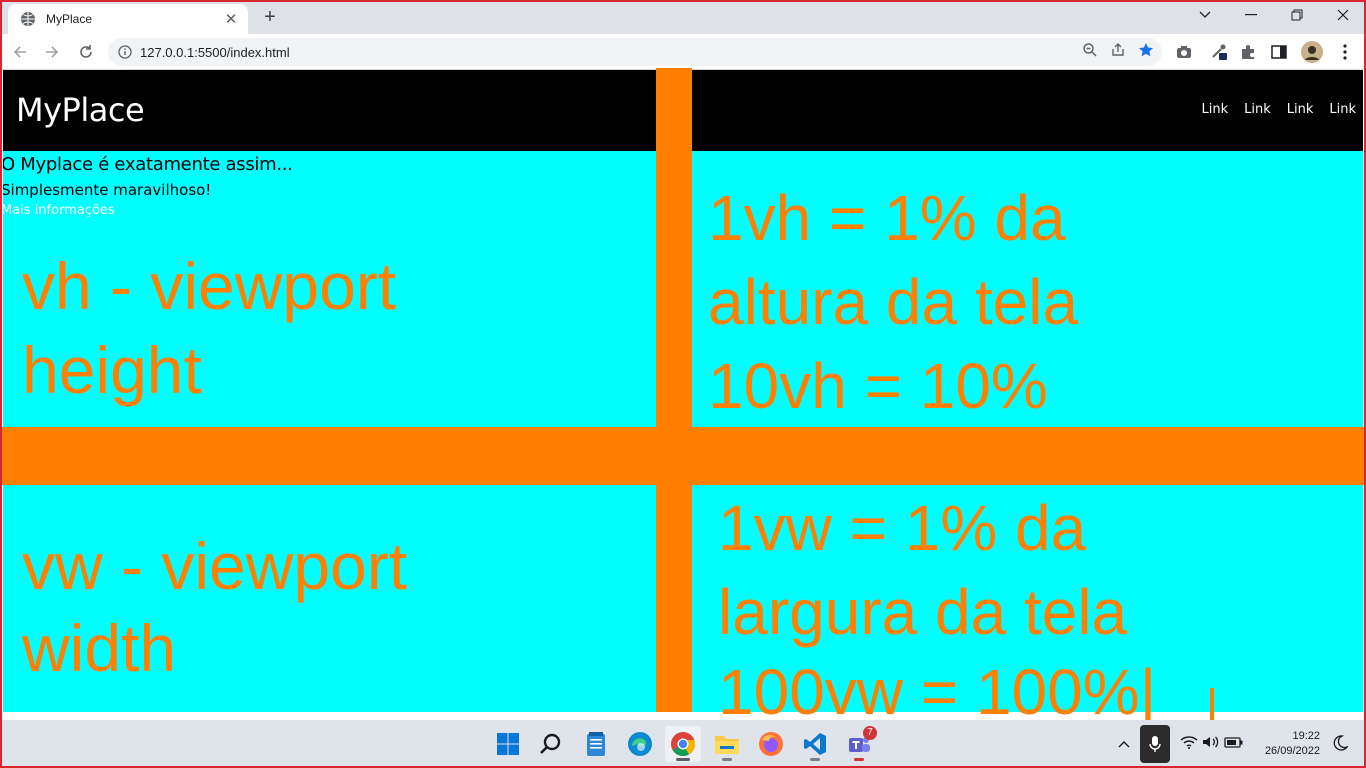 This screenshot has width=1366, height=768. Describe the element at coordinates (1146, 50) in the screenshot. I see `bookmark-star-icon` at that location.